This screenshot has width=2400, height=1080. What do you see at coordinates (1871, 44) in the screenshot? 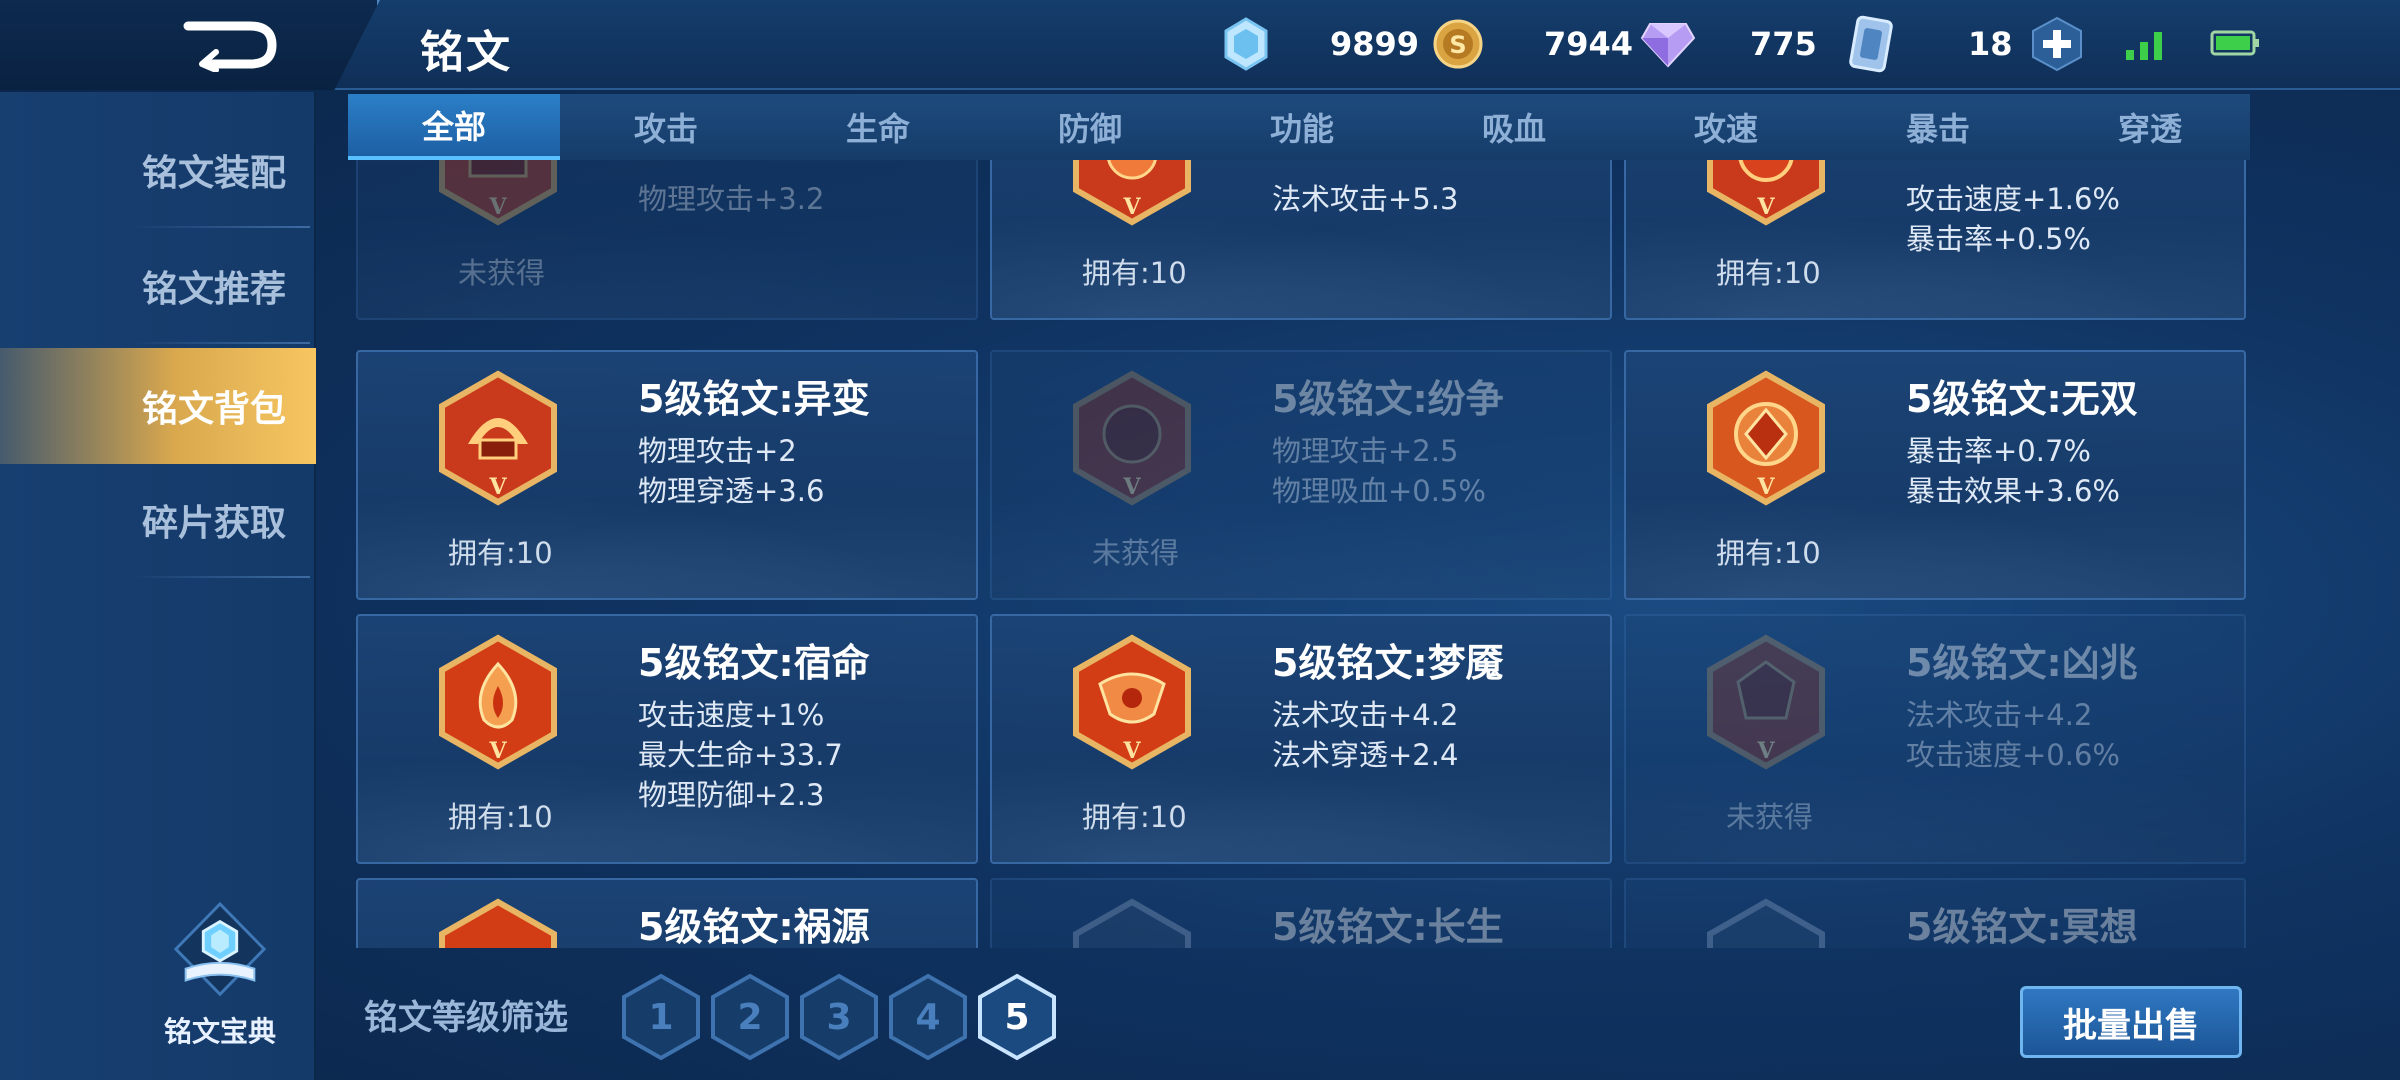
I see `ticket-card-icon` at bounding box center [1871, 44].